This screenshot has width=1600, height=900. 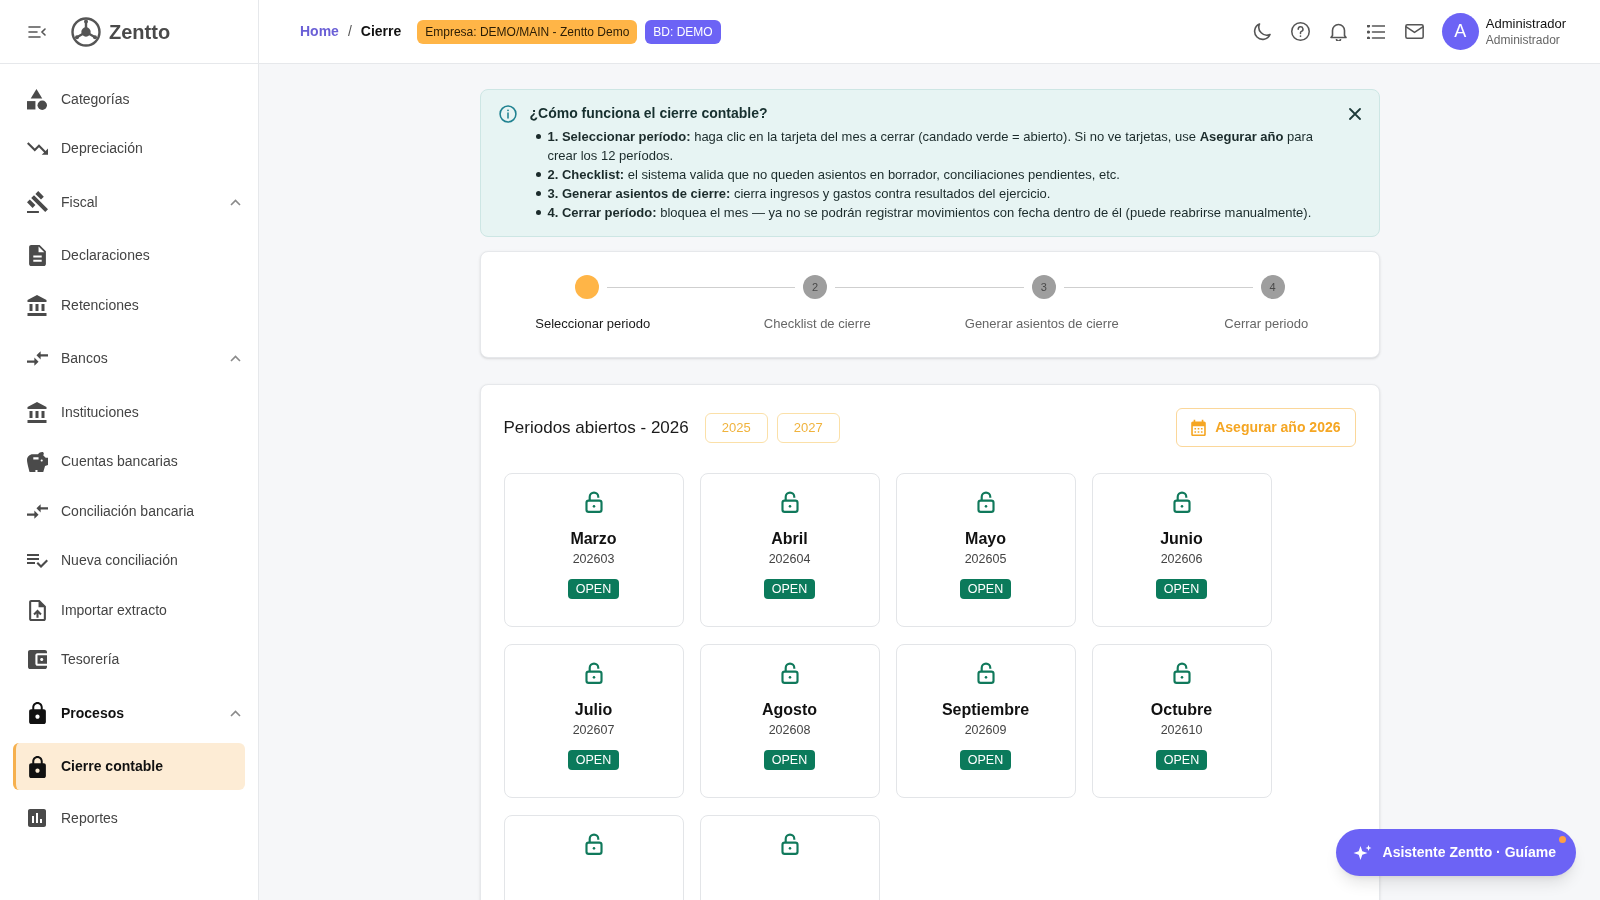 What do you see at coordinates (985, 559) in the screenshot?
I see `period-code: 202605` at bounding box center [985, 559].